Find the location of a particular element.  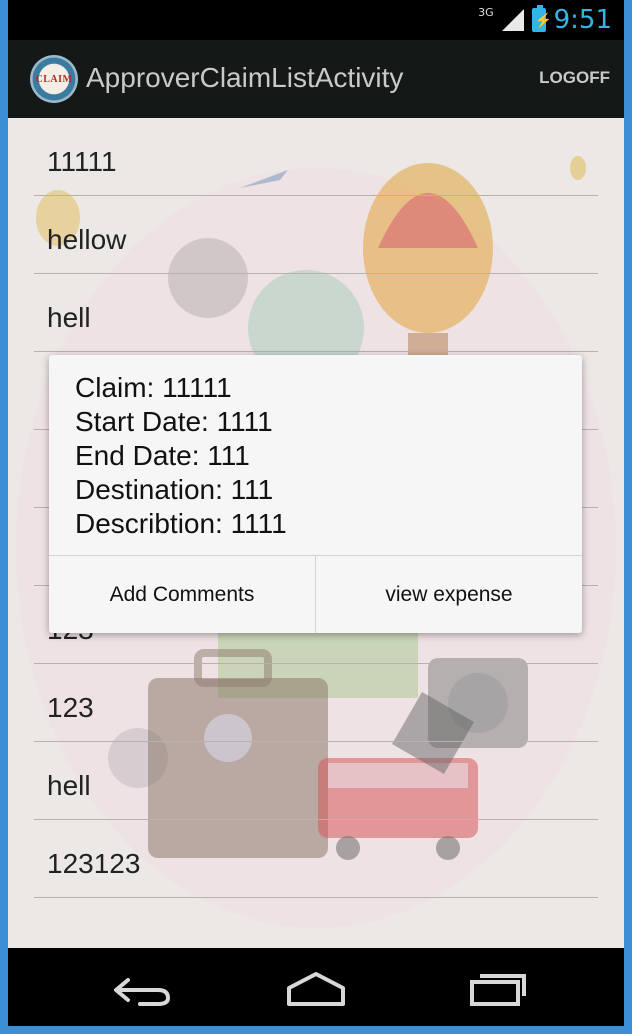

navigation-bar is located at coordinates (316, 987).